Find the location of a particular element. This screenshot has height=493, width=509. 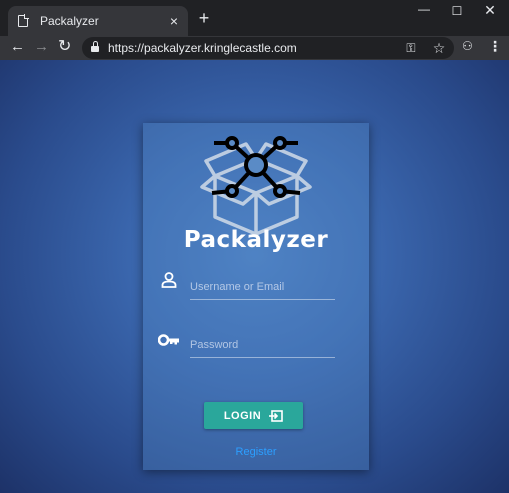

extension-icon: ⚇ is located at coordinates (467, 46).